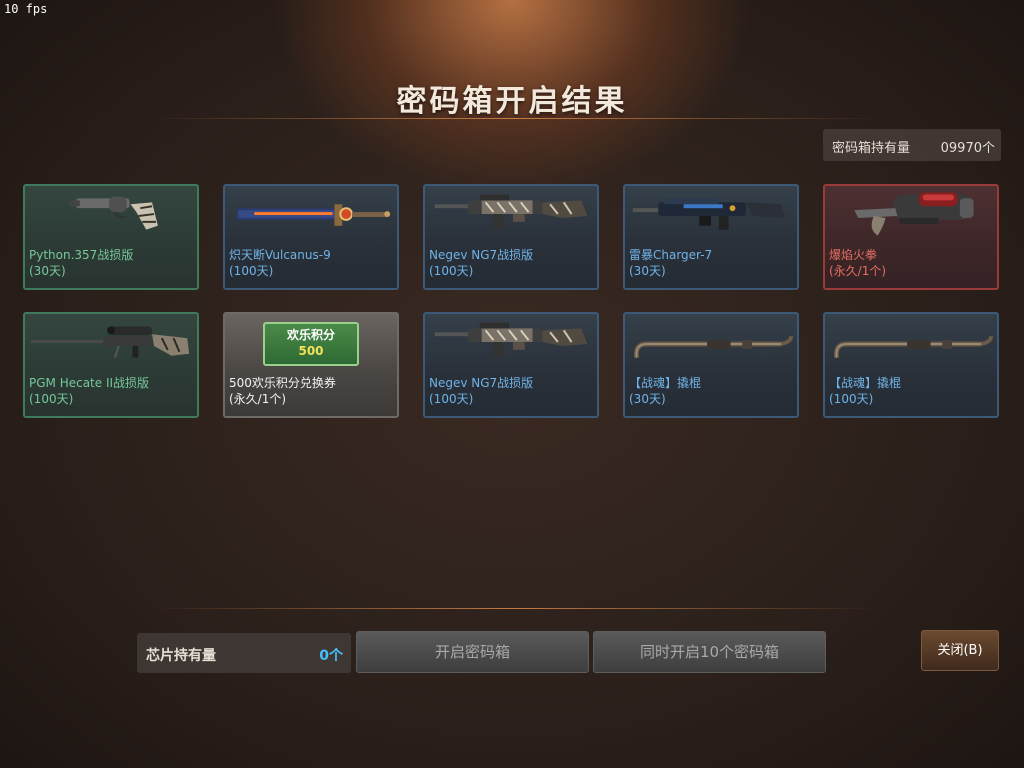 This screenshot has width=1024, height=768. What do you see at coordinates (89, 383) in the screenshot?
I see `item-name: PGM Hecate II战损版` at bounding box center [89, 383].